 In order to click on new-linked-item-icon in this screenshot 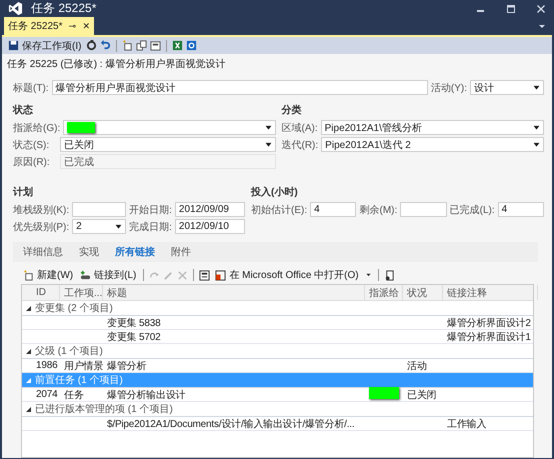, I will do `click(128, 45)`.